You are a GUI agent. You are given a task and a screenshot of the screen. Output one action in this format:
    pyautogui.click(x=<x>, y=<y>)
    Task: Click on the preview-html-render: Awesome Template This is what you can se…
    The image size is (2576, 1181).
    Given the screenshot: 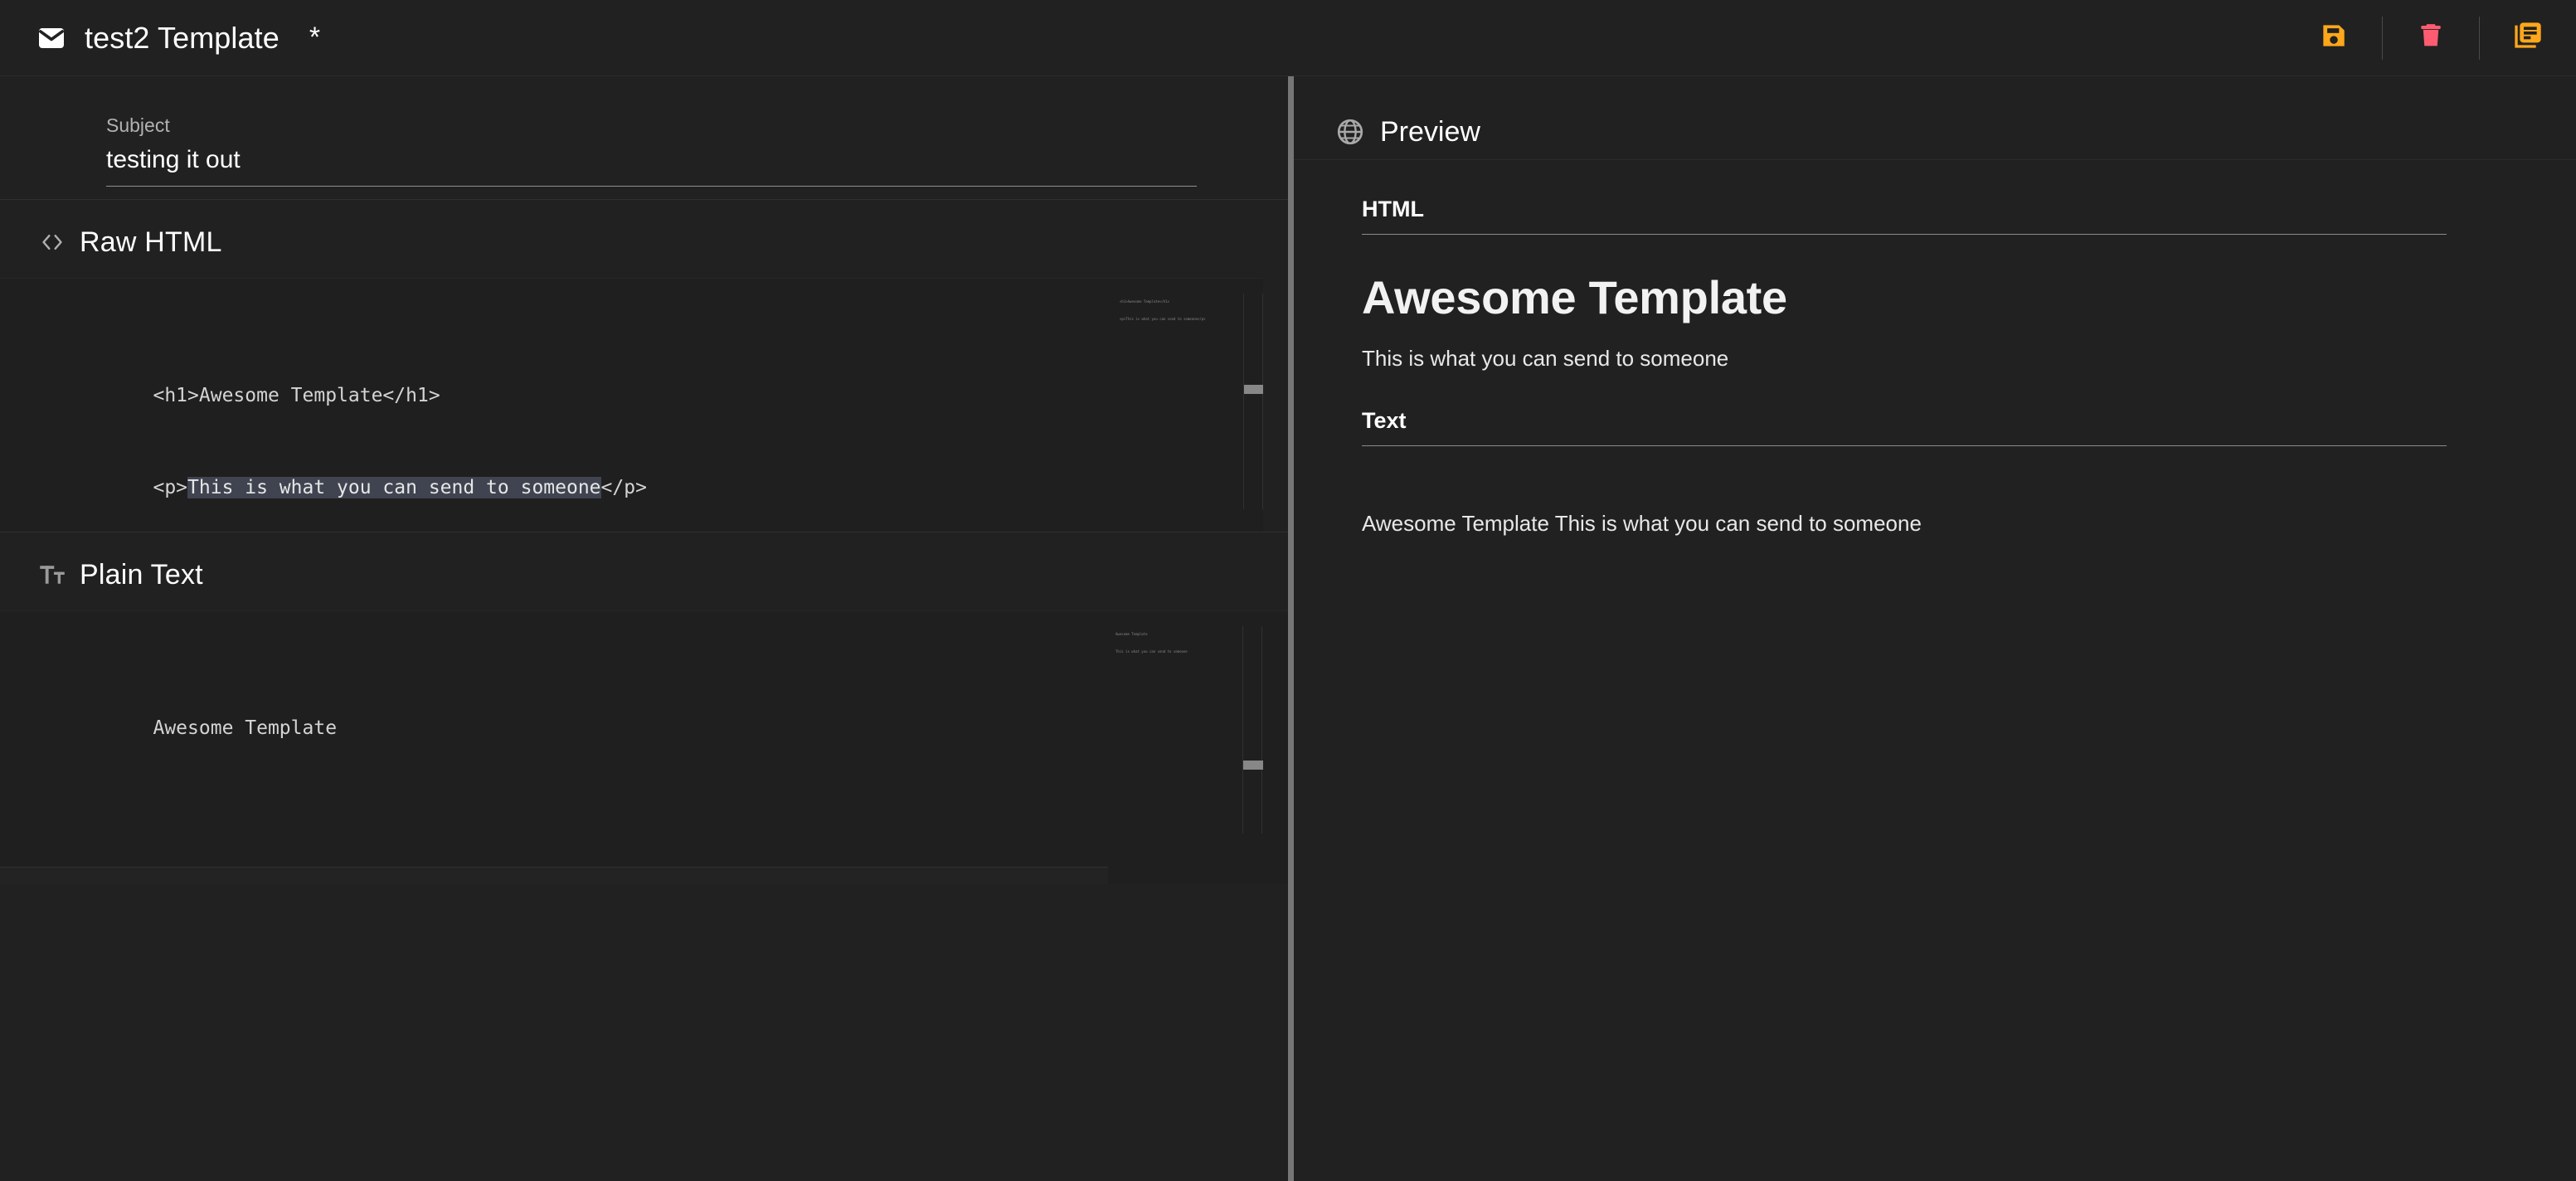 What is the action you would take?
    pyautogui.click(x=1942, y=303)
    